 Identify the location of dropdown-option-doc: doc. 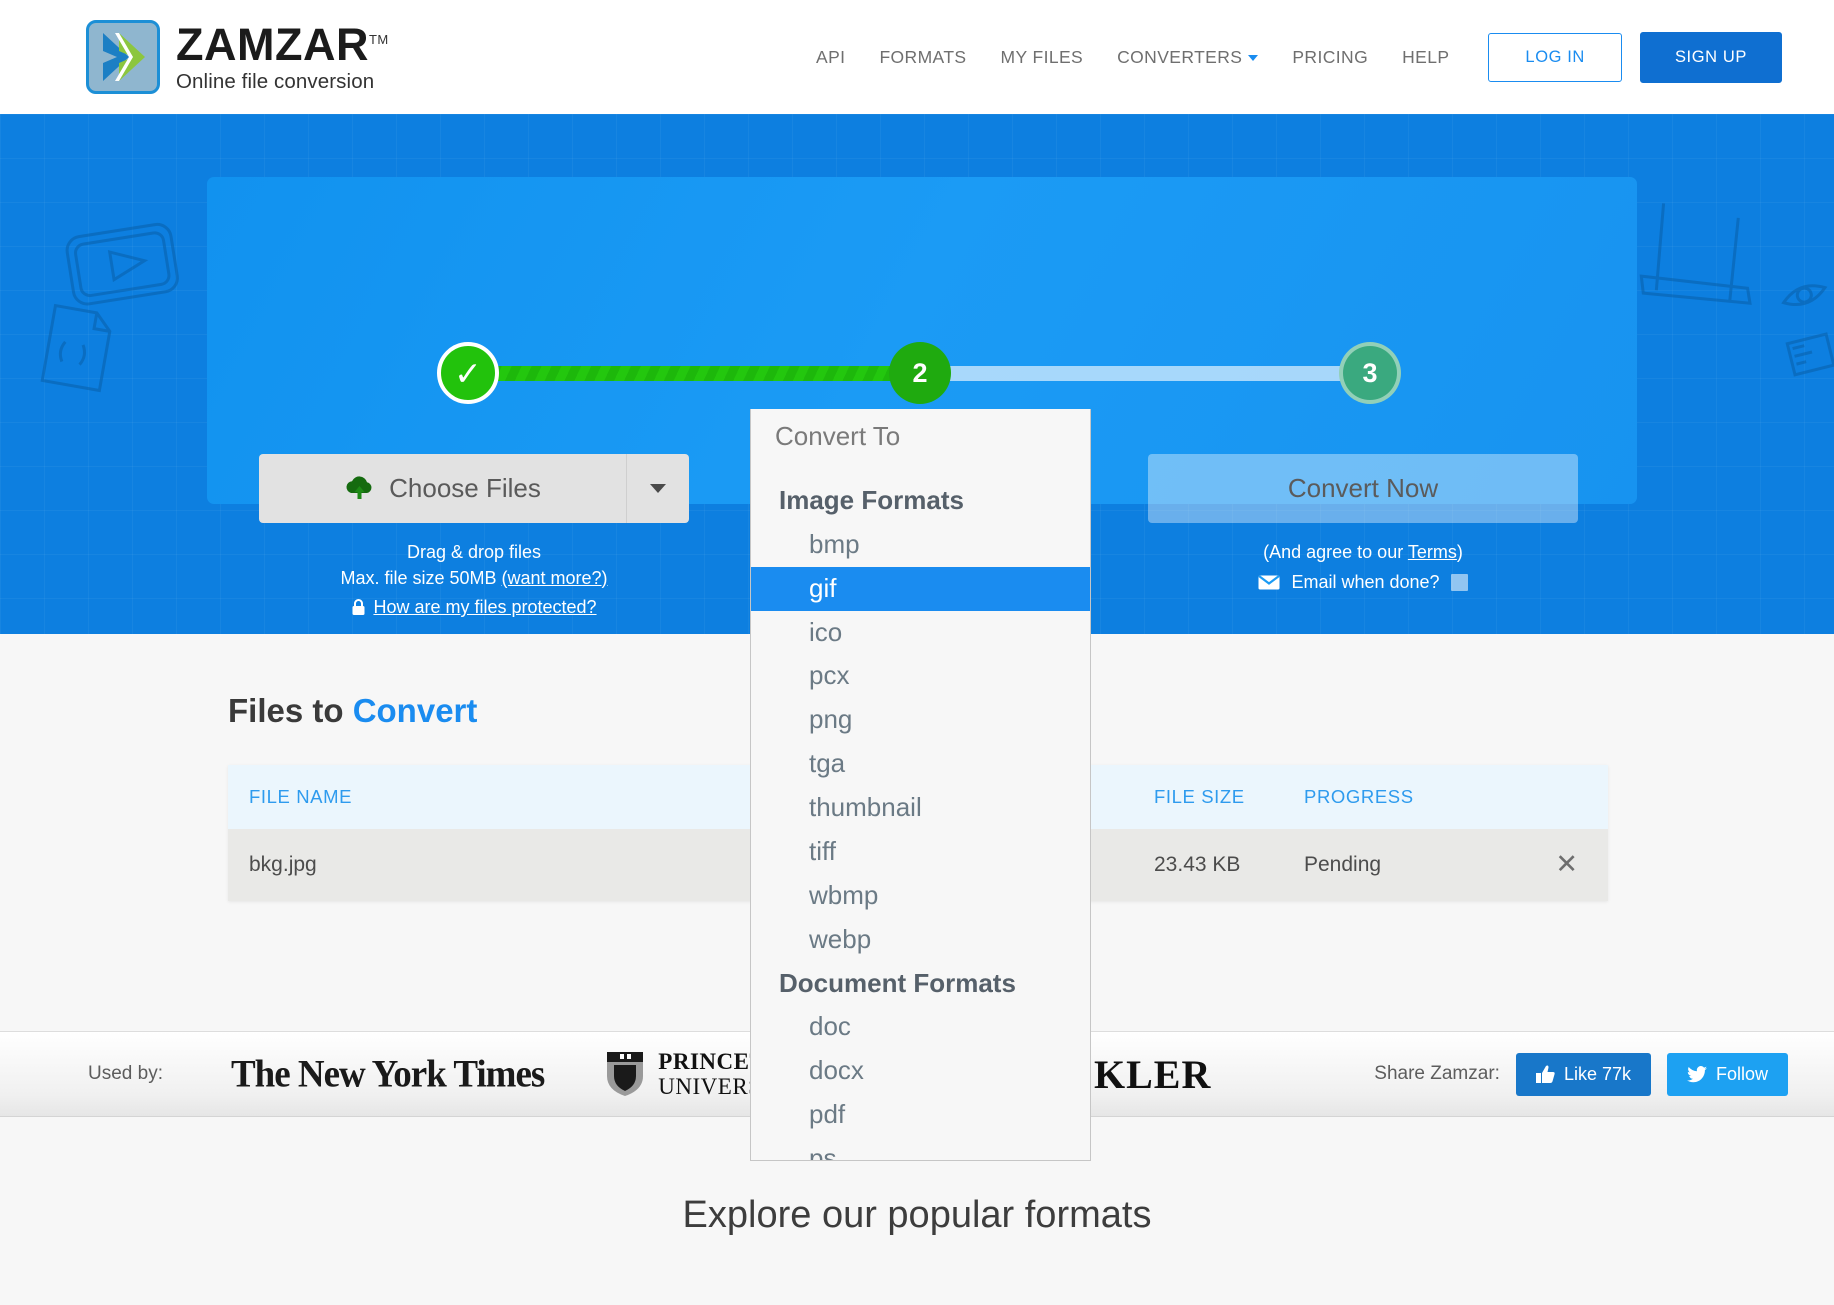
(920, 1027).